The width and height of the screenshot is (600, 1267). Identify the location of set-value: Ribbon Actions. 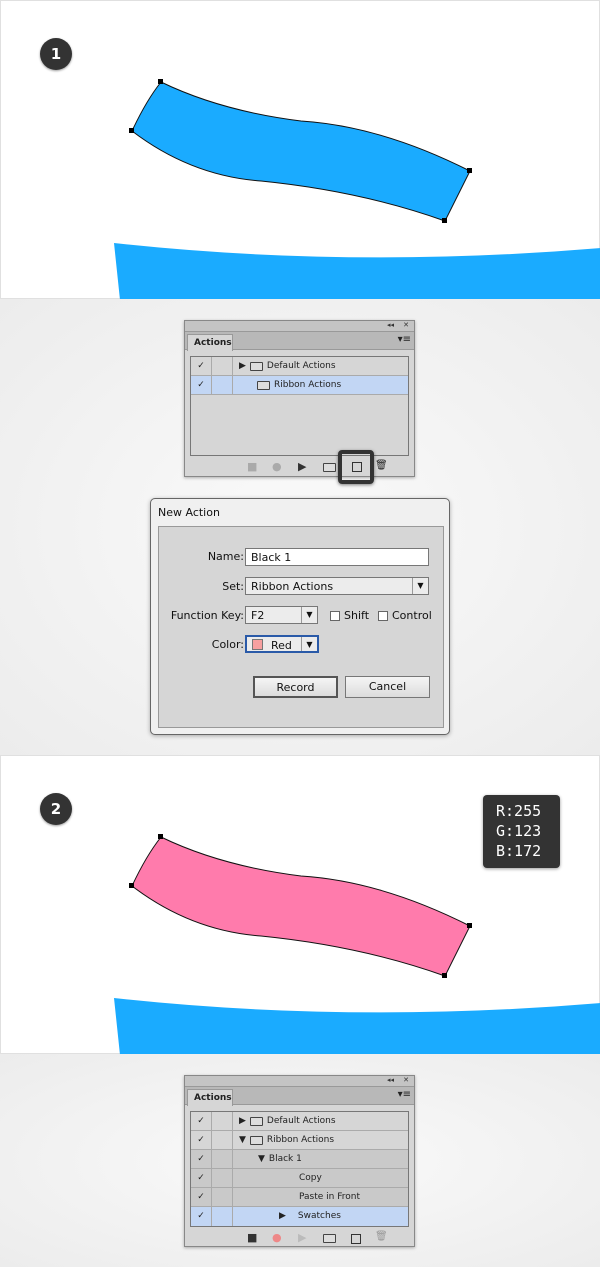
(292, 586).